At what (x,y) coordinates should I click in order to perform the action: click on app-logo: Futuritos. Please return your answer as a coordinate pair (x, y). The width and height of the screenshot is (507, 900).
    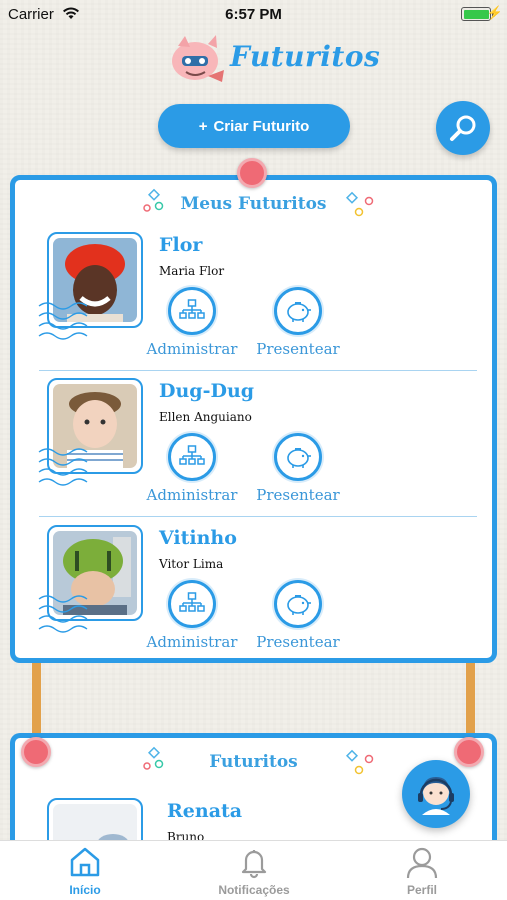
    Looking at the image, I should click on (274, 60).